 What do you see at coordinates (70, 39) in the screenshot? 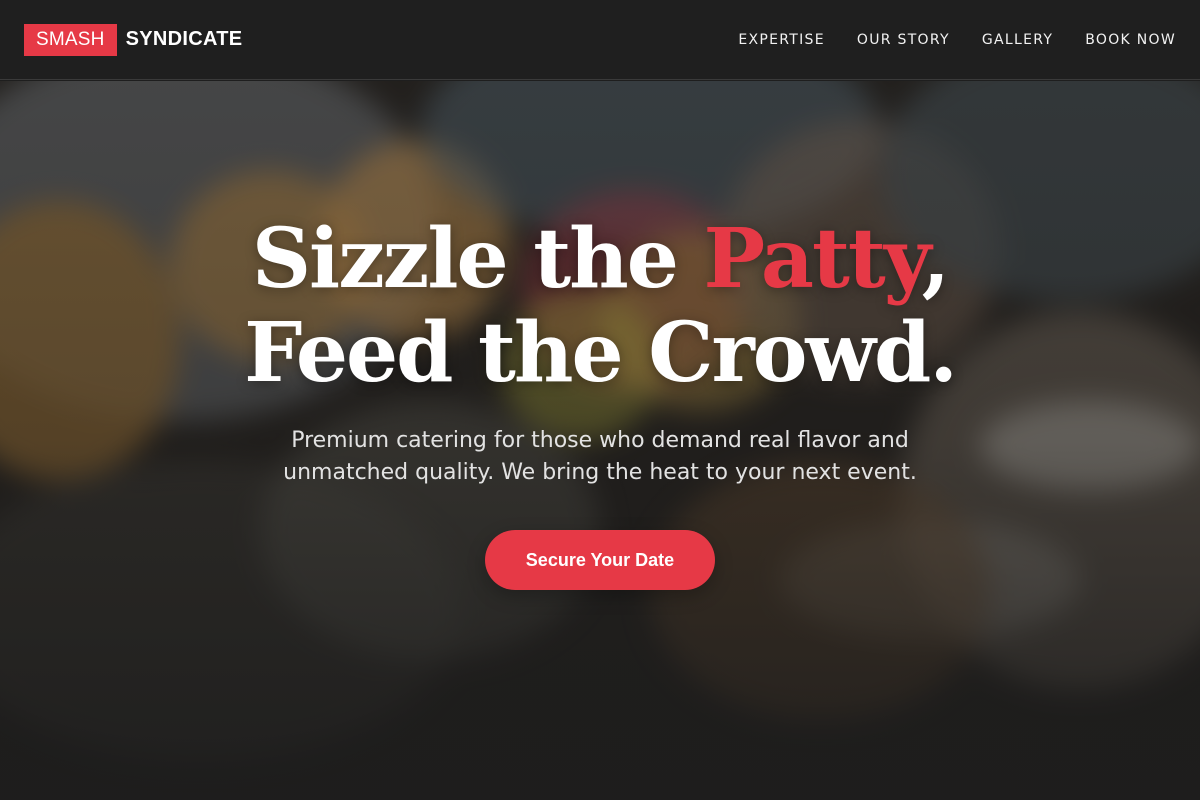
I see `brand-badge: SMASH` at bounding box center [70, 39].